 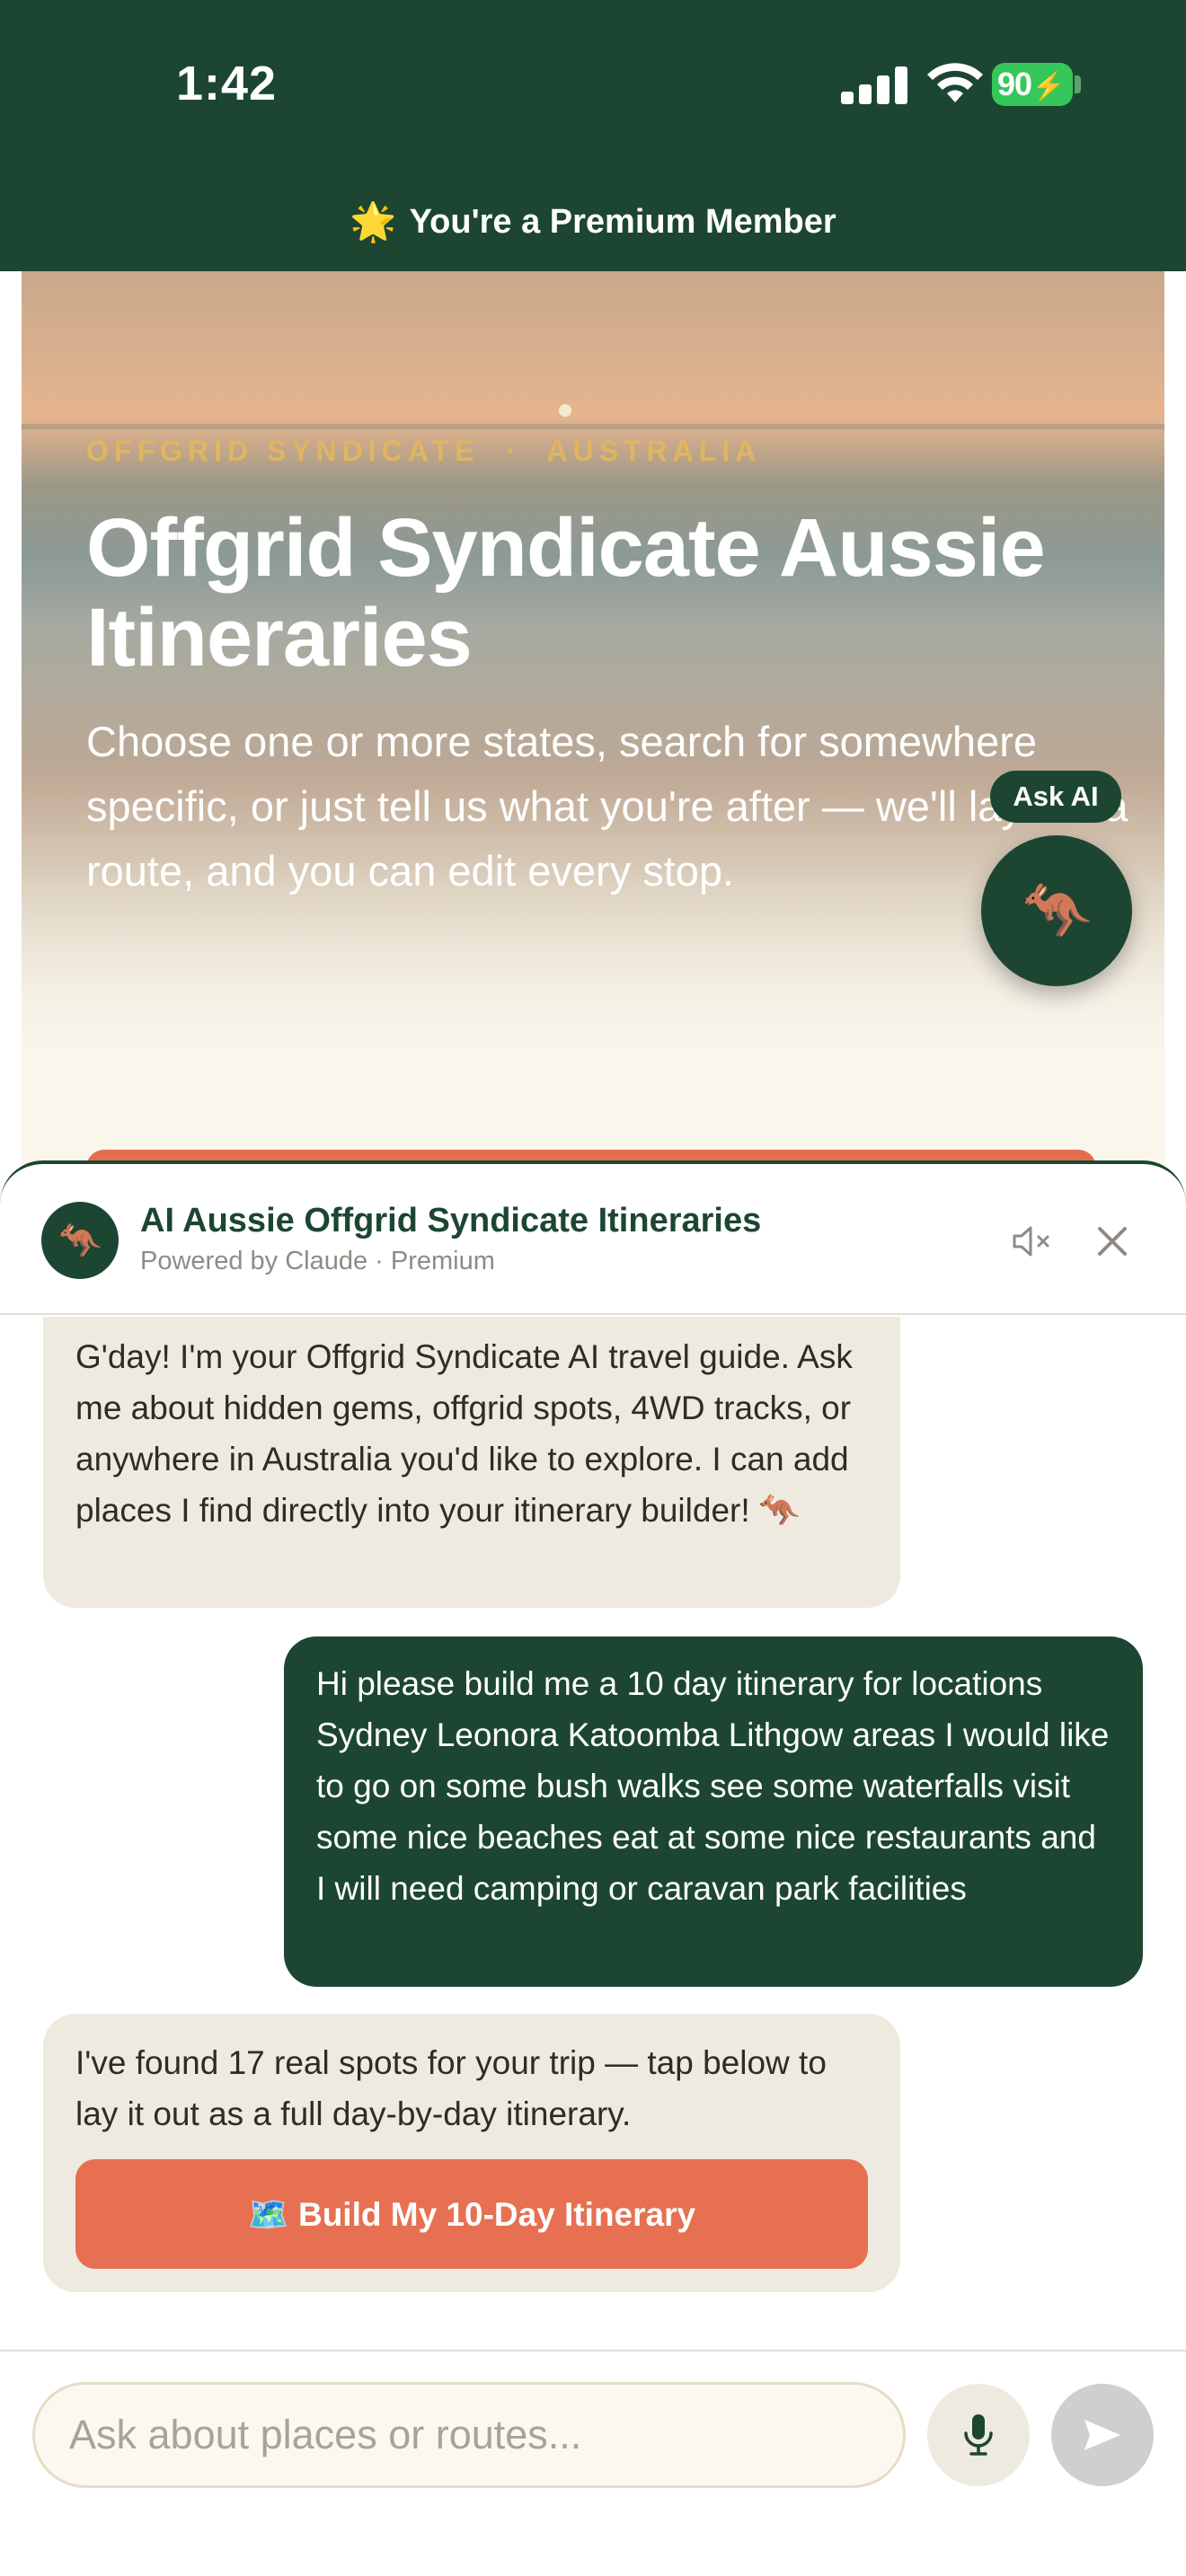 What do you see at coordinates (1055, 797) in the screenshot?
I see `ask-ai-label: Ask AI` at bounding box center [1055, 797].